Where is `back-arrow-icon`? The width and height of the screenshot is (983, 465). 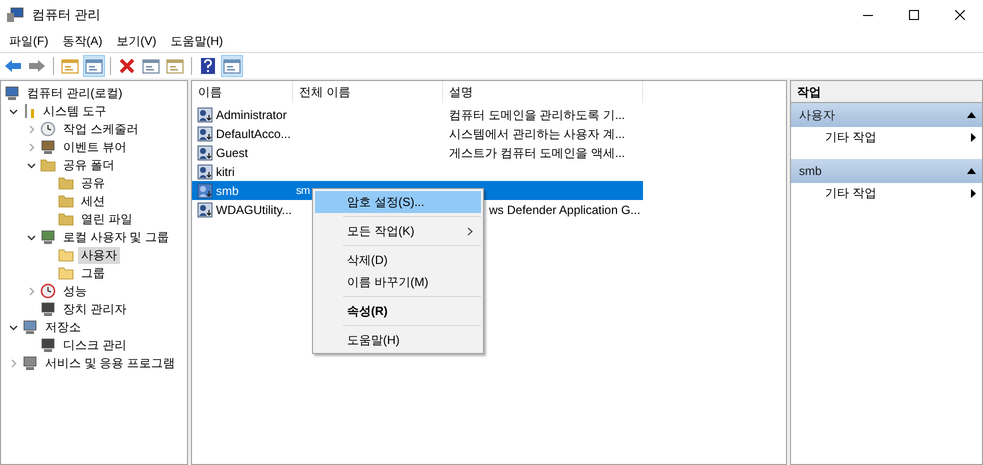 back-arrow-icon is located at coordinates (13, 65).